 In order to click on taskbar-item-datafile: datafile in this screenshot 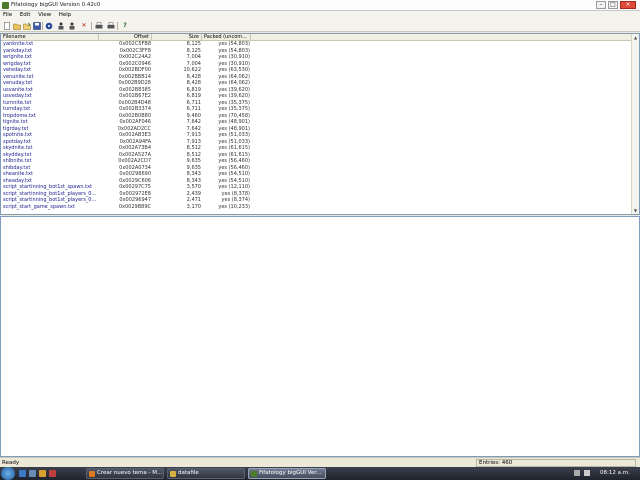, I will do `click(206, 473)`.